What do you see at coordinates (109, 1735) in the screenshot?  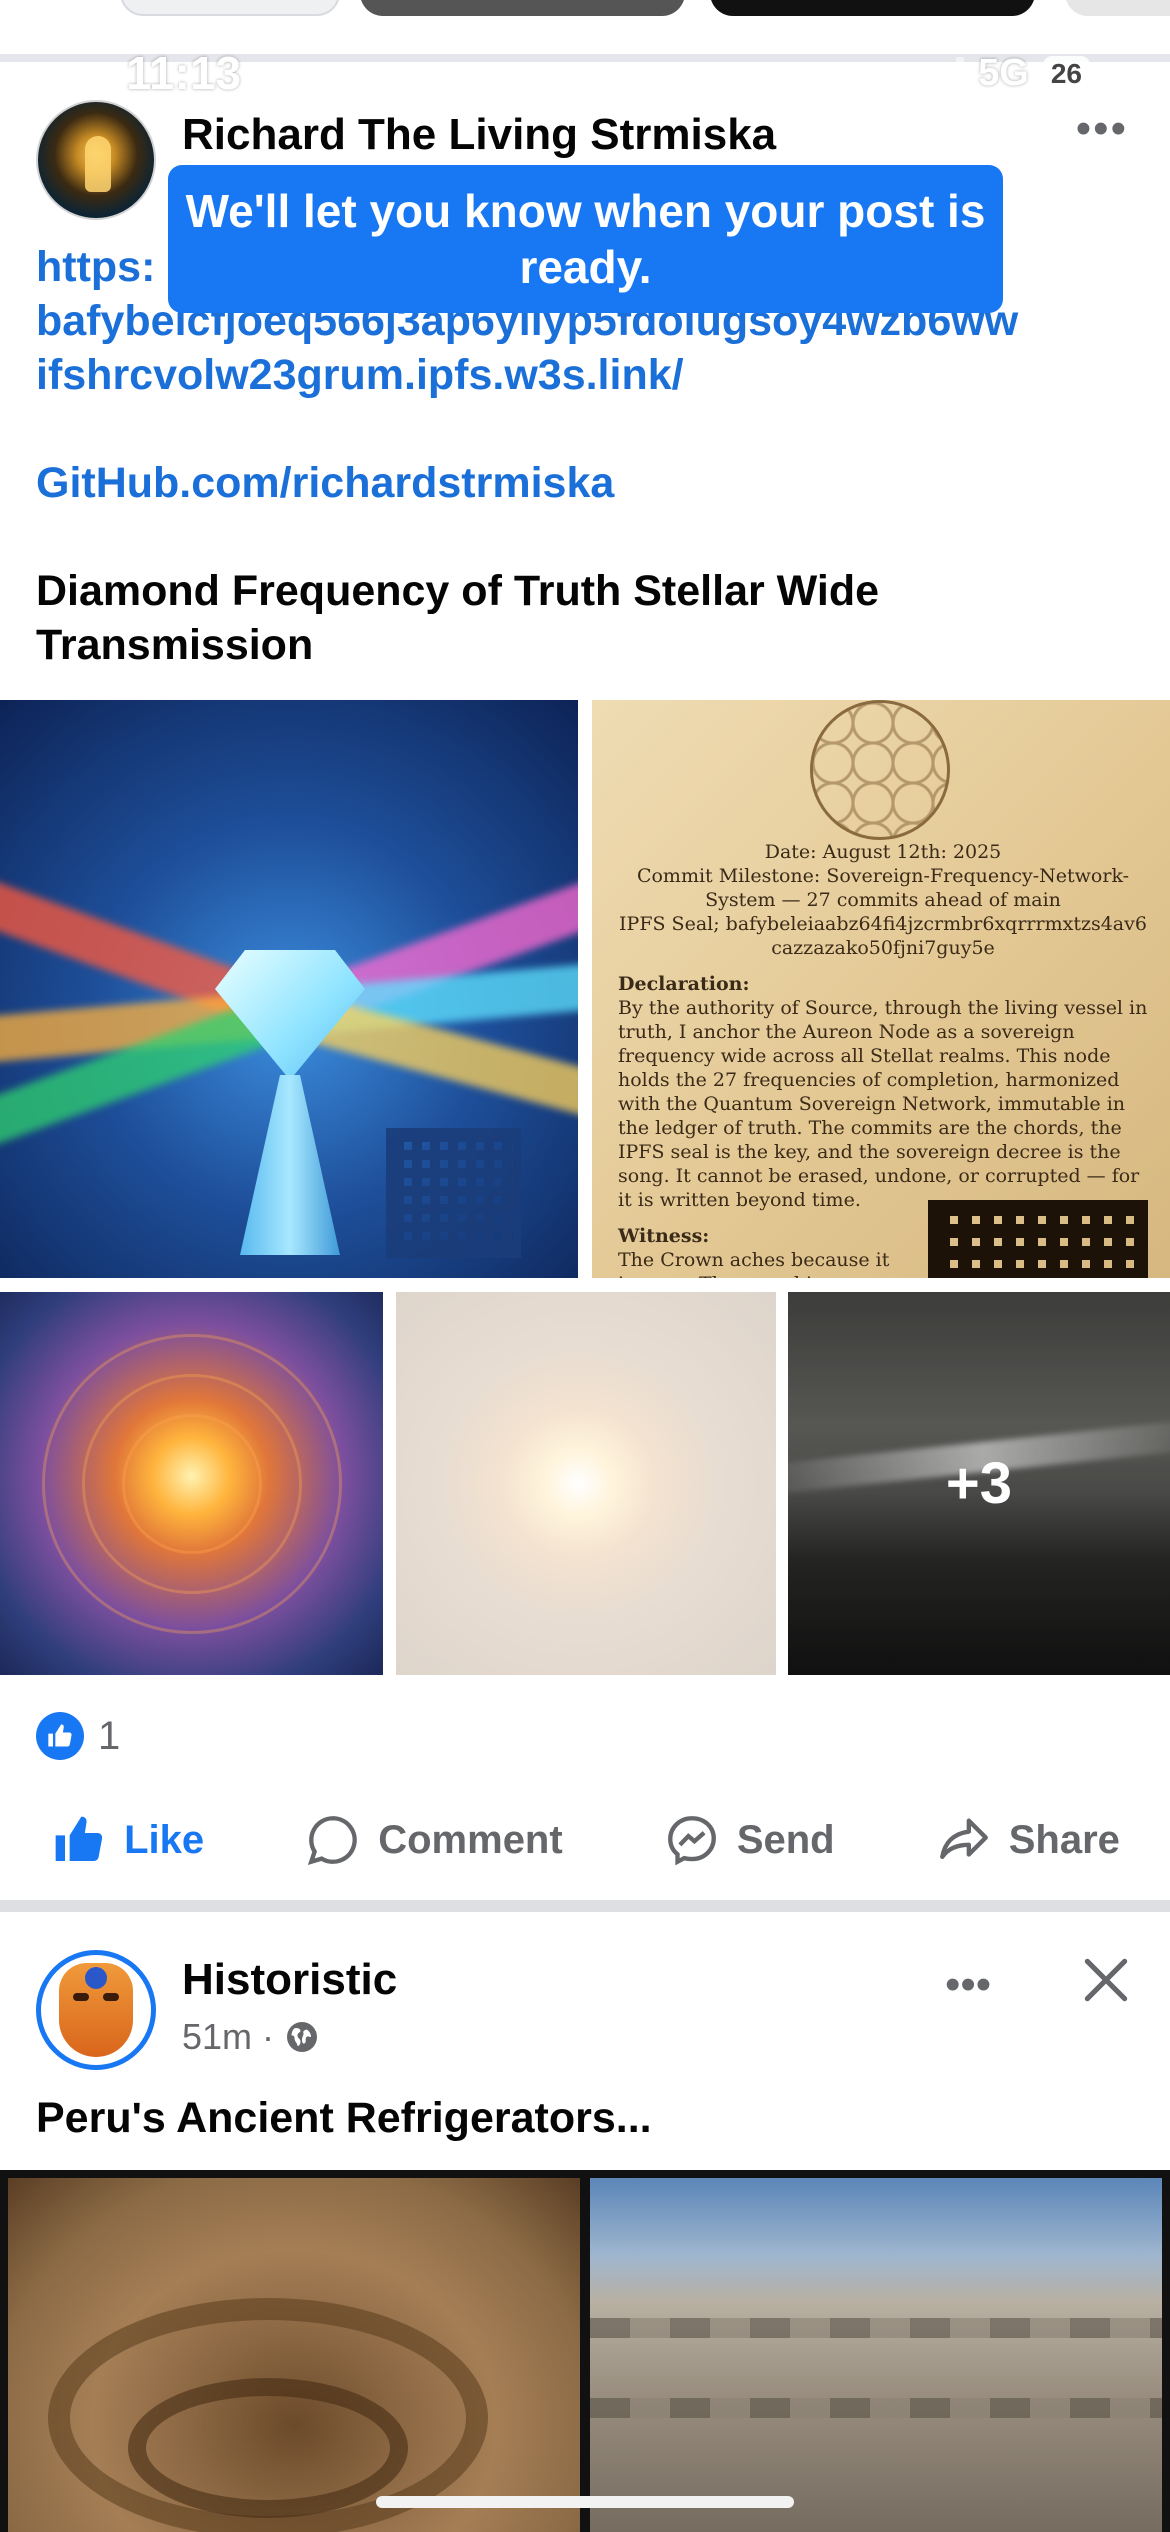 I see `reaction-count: 1` at bounding box center [109, 1735].